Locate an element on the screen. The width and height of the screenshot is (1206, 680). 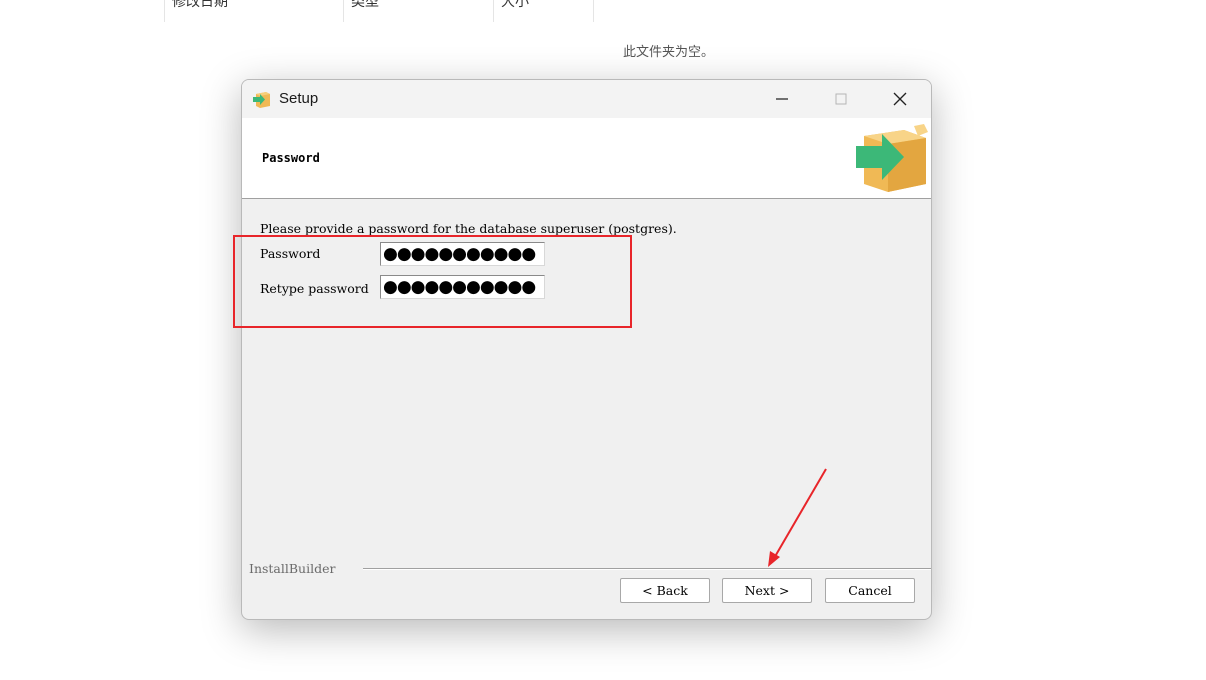
back-button: < Back is located at coordinates (665, 590).